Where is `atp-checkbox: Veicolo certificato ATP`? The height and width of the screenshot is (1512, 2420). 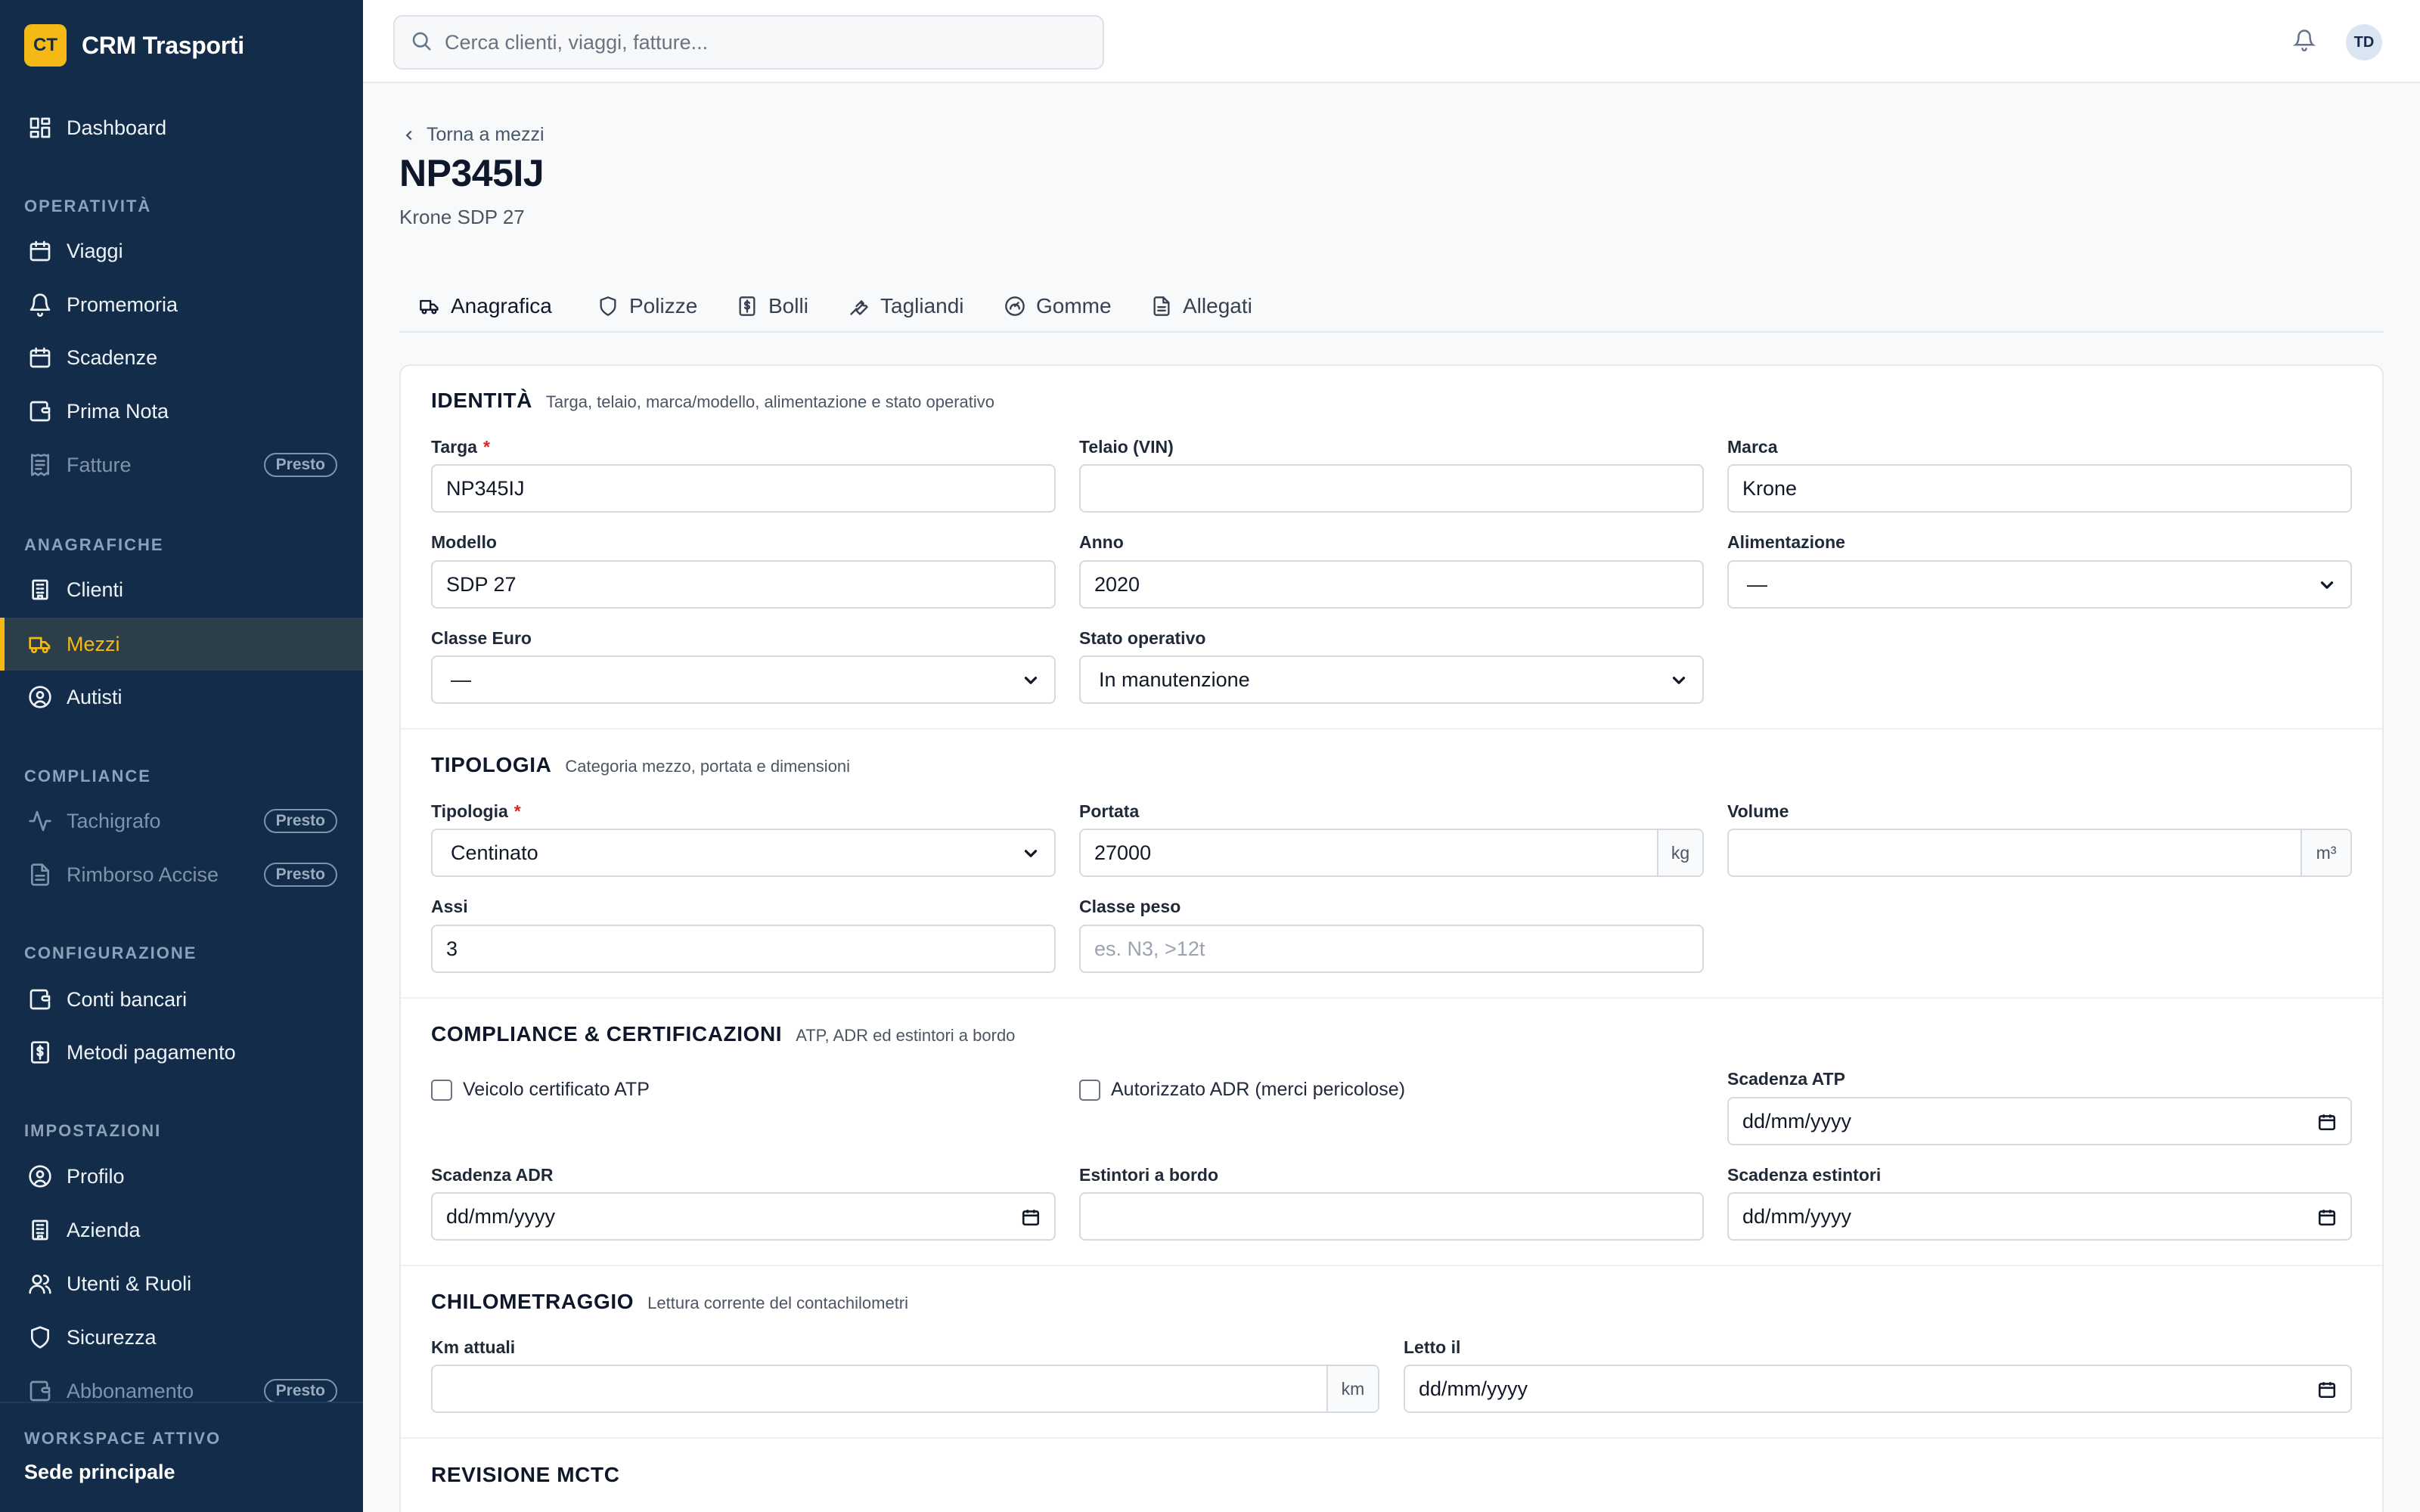 atp-checkbox: Veicolo certificato ATP is located at coordinates (540, 1090).